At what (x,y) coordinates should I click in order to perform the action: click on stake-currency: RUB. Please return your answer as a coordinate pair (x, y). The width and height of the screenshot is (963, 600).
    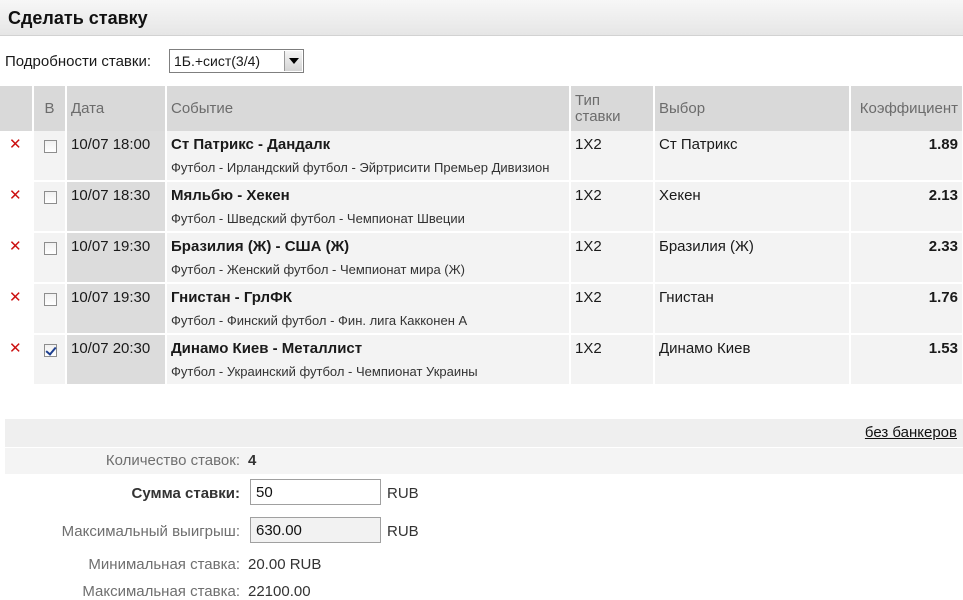
    Looking at the image, I should click on (403, 493).